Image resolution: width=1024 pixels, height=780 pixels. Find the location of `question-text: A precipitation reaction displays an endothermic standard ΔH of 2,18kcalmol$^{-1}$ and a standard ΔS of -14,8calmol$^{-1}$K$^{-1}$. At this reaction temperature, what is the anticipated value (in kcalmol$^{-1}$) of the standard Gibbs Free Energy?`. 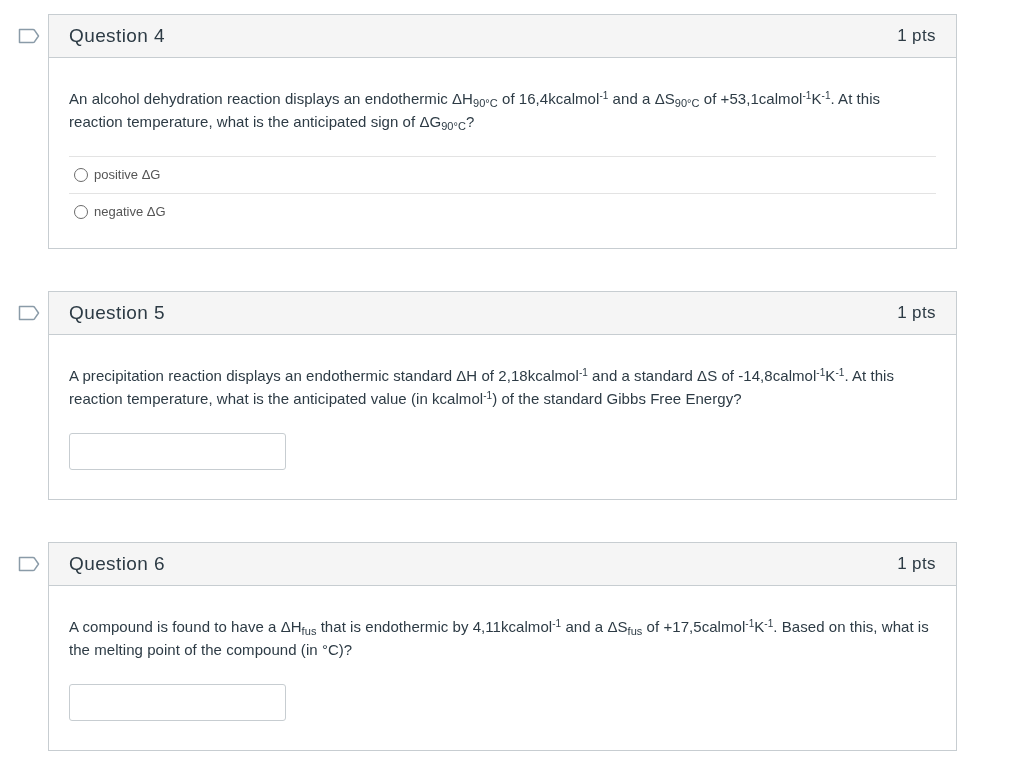

question-text: A precipitation reaction displays an endothermic standard ΔH of 2,18kcalmol$^{-1}$ and a standard ΔS of -14,8calmol$^{-1}$K$^{-1}$. At this reaction temperature, what is the anticipated value (in kcalmol$^{-1}$) of the standard Gibbs Free Energy? is located at coordinates (482, 387).